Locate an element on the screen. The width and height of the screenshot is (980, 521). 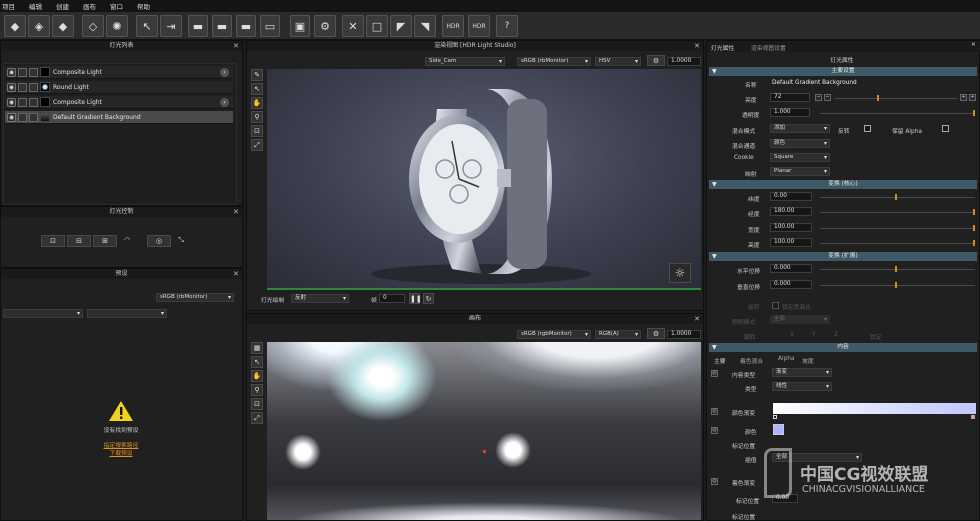
help-button: ? is located at coordinates (507, 26).